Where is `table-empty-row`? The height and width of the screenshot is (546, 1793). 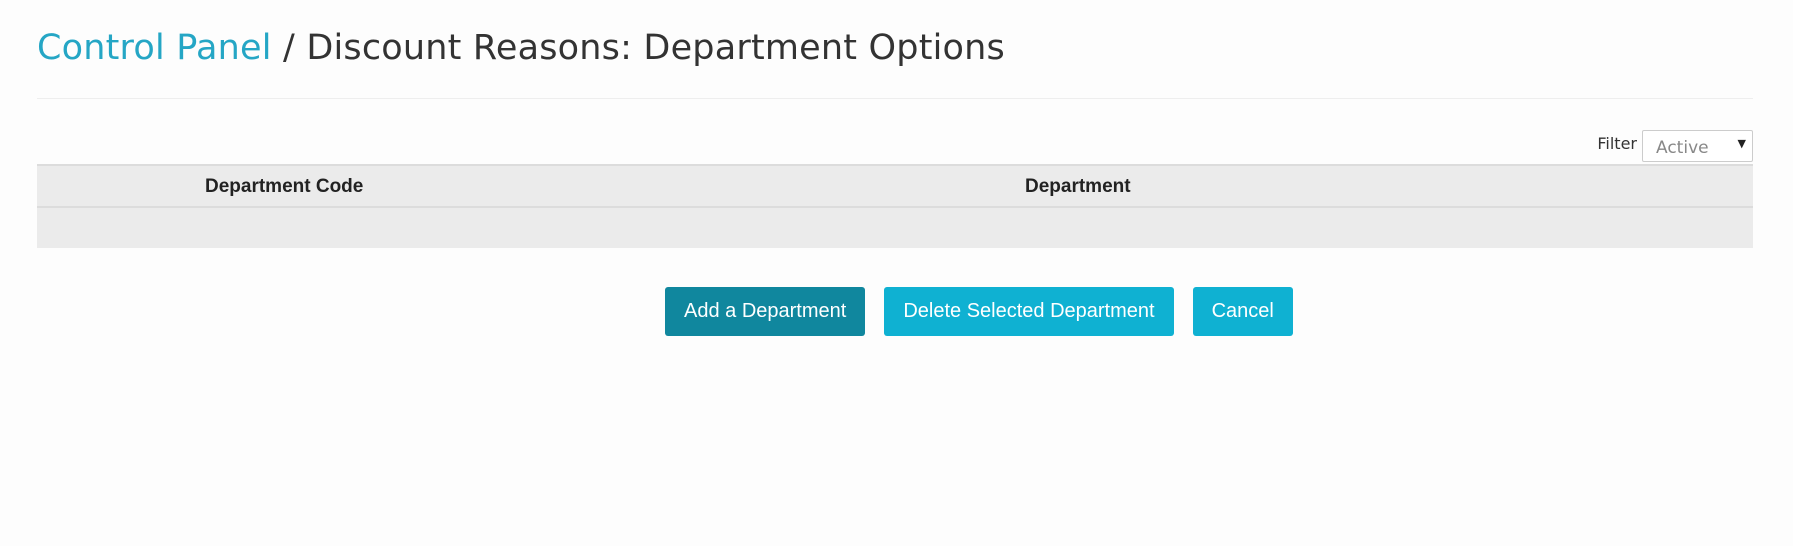
table-empty-row is located at coordinates (895, 228).